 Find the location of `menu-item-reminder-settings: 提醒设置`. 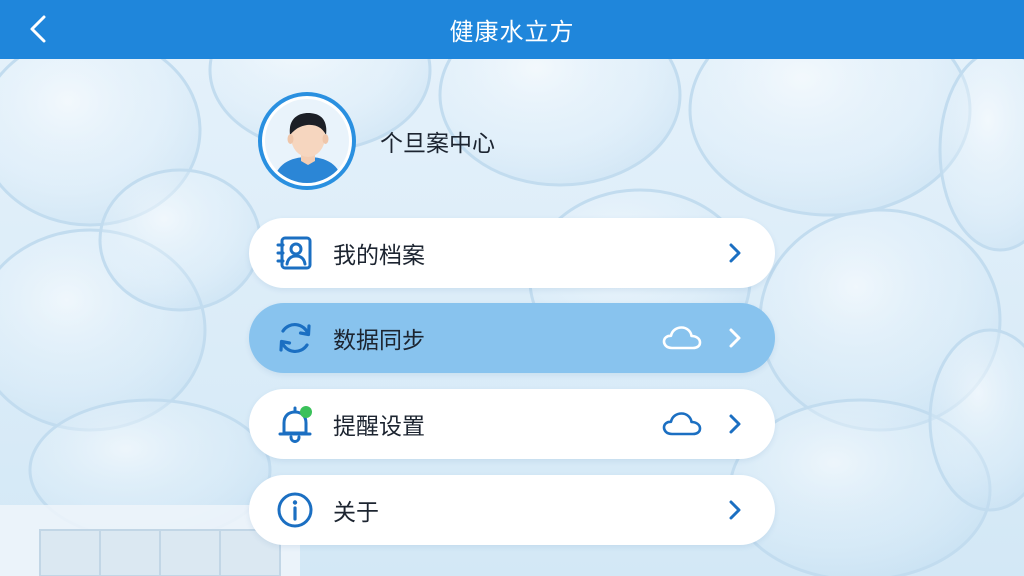

menu-item-reminder-settings: 提醒设置 is located at coordinates (512, 424).